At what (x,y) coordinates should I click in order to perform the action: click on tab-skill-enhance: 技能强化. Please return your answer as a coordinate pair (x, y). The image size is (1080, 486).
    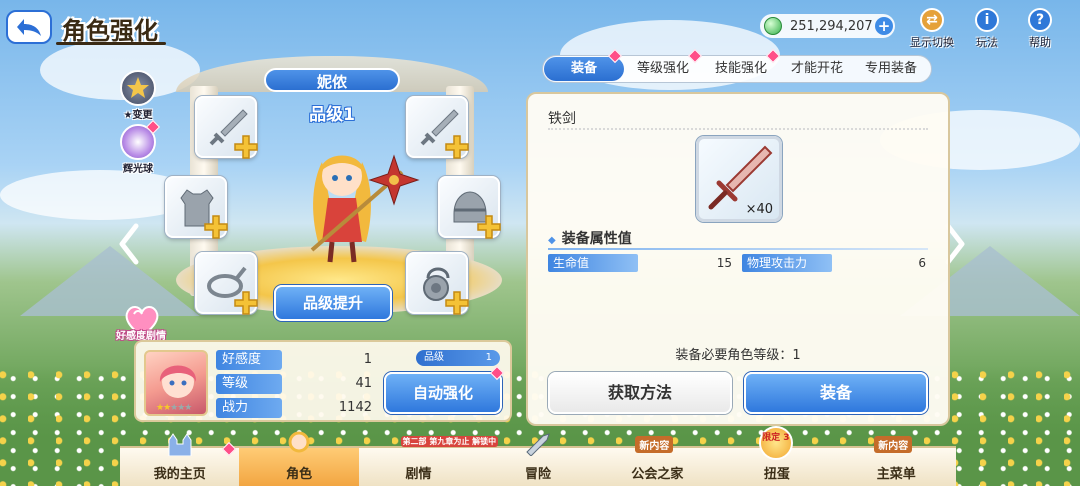
    Looking at the image, I should click on (741, 64).